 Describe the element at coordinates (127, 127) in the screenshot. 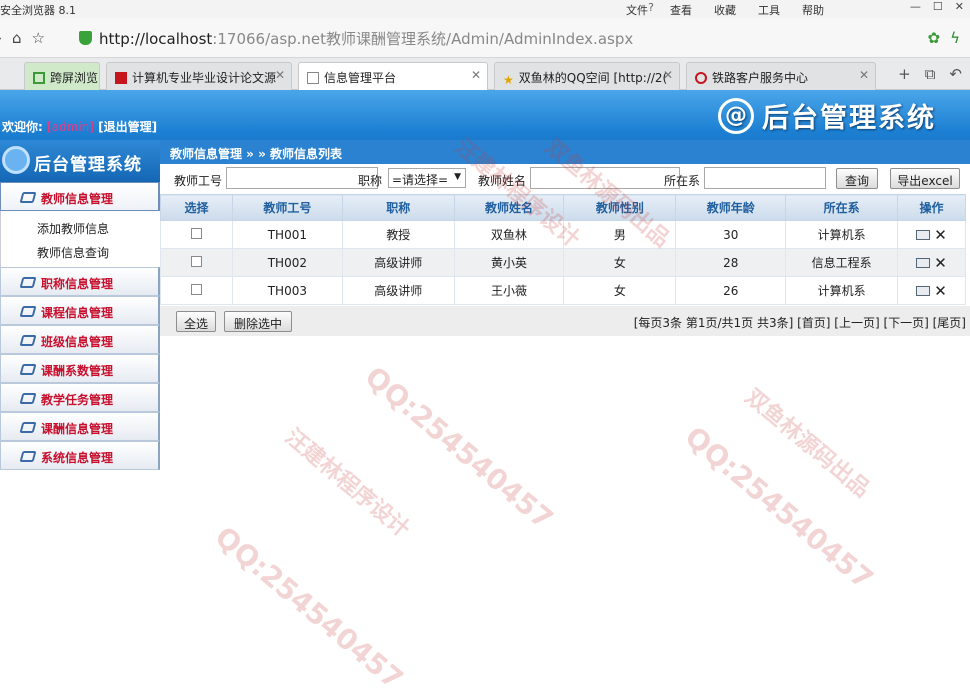

I see `logout-link: [退出管理]` at that location.